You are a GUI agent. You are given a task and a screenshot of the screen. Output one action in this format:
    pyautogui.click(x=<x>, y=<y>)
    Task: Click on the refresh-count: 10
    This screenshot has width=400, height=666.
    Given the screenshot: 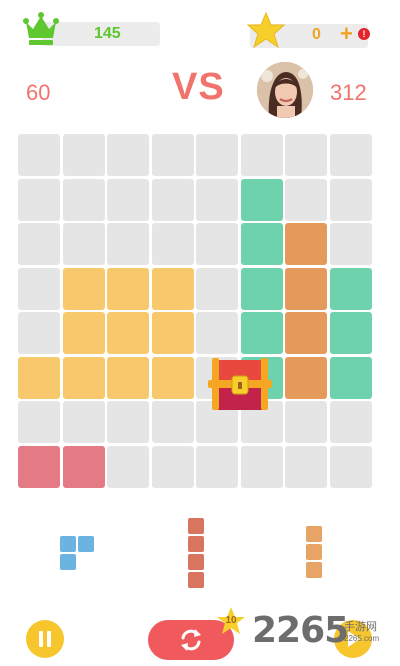 What is the action you would take?
    pyautogui.click(x=231, y=620)
    